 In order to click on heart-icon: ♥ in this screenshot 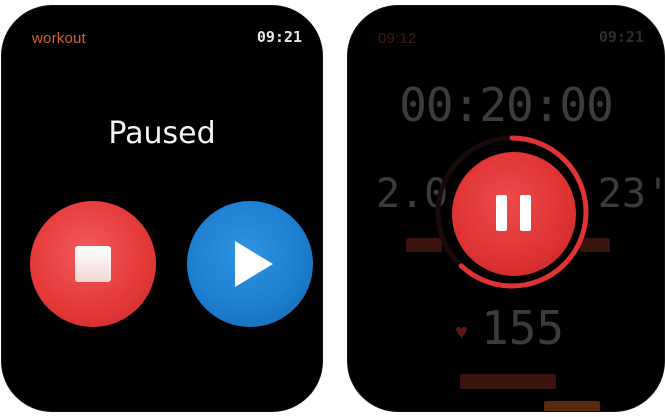, I will do `click(462, 331)`.